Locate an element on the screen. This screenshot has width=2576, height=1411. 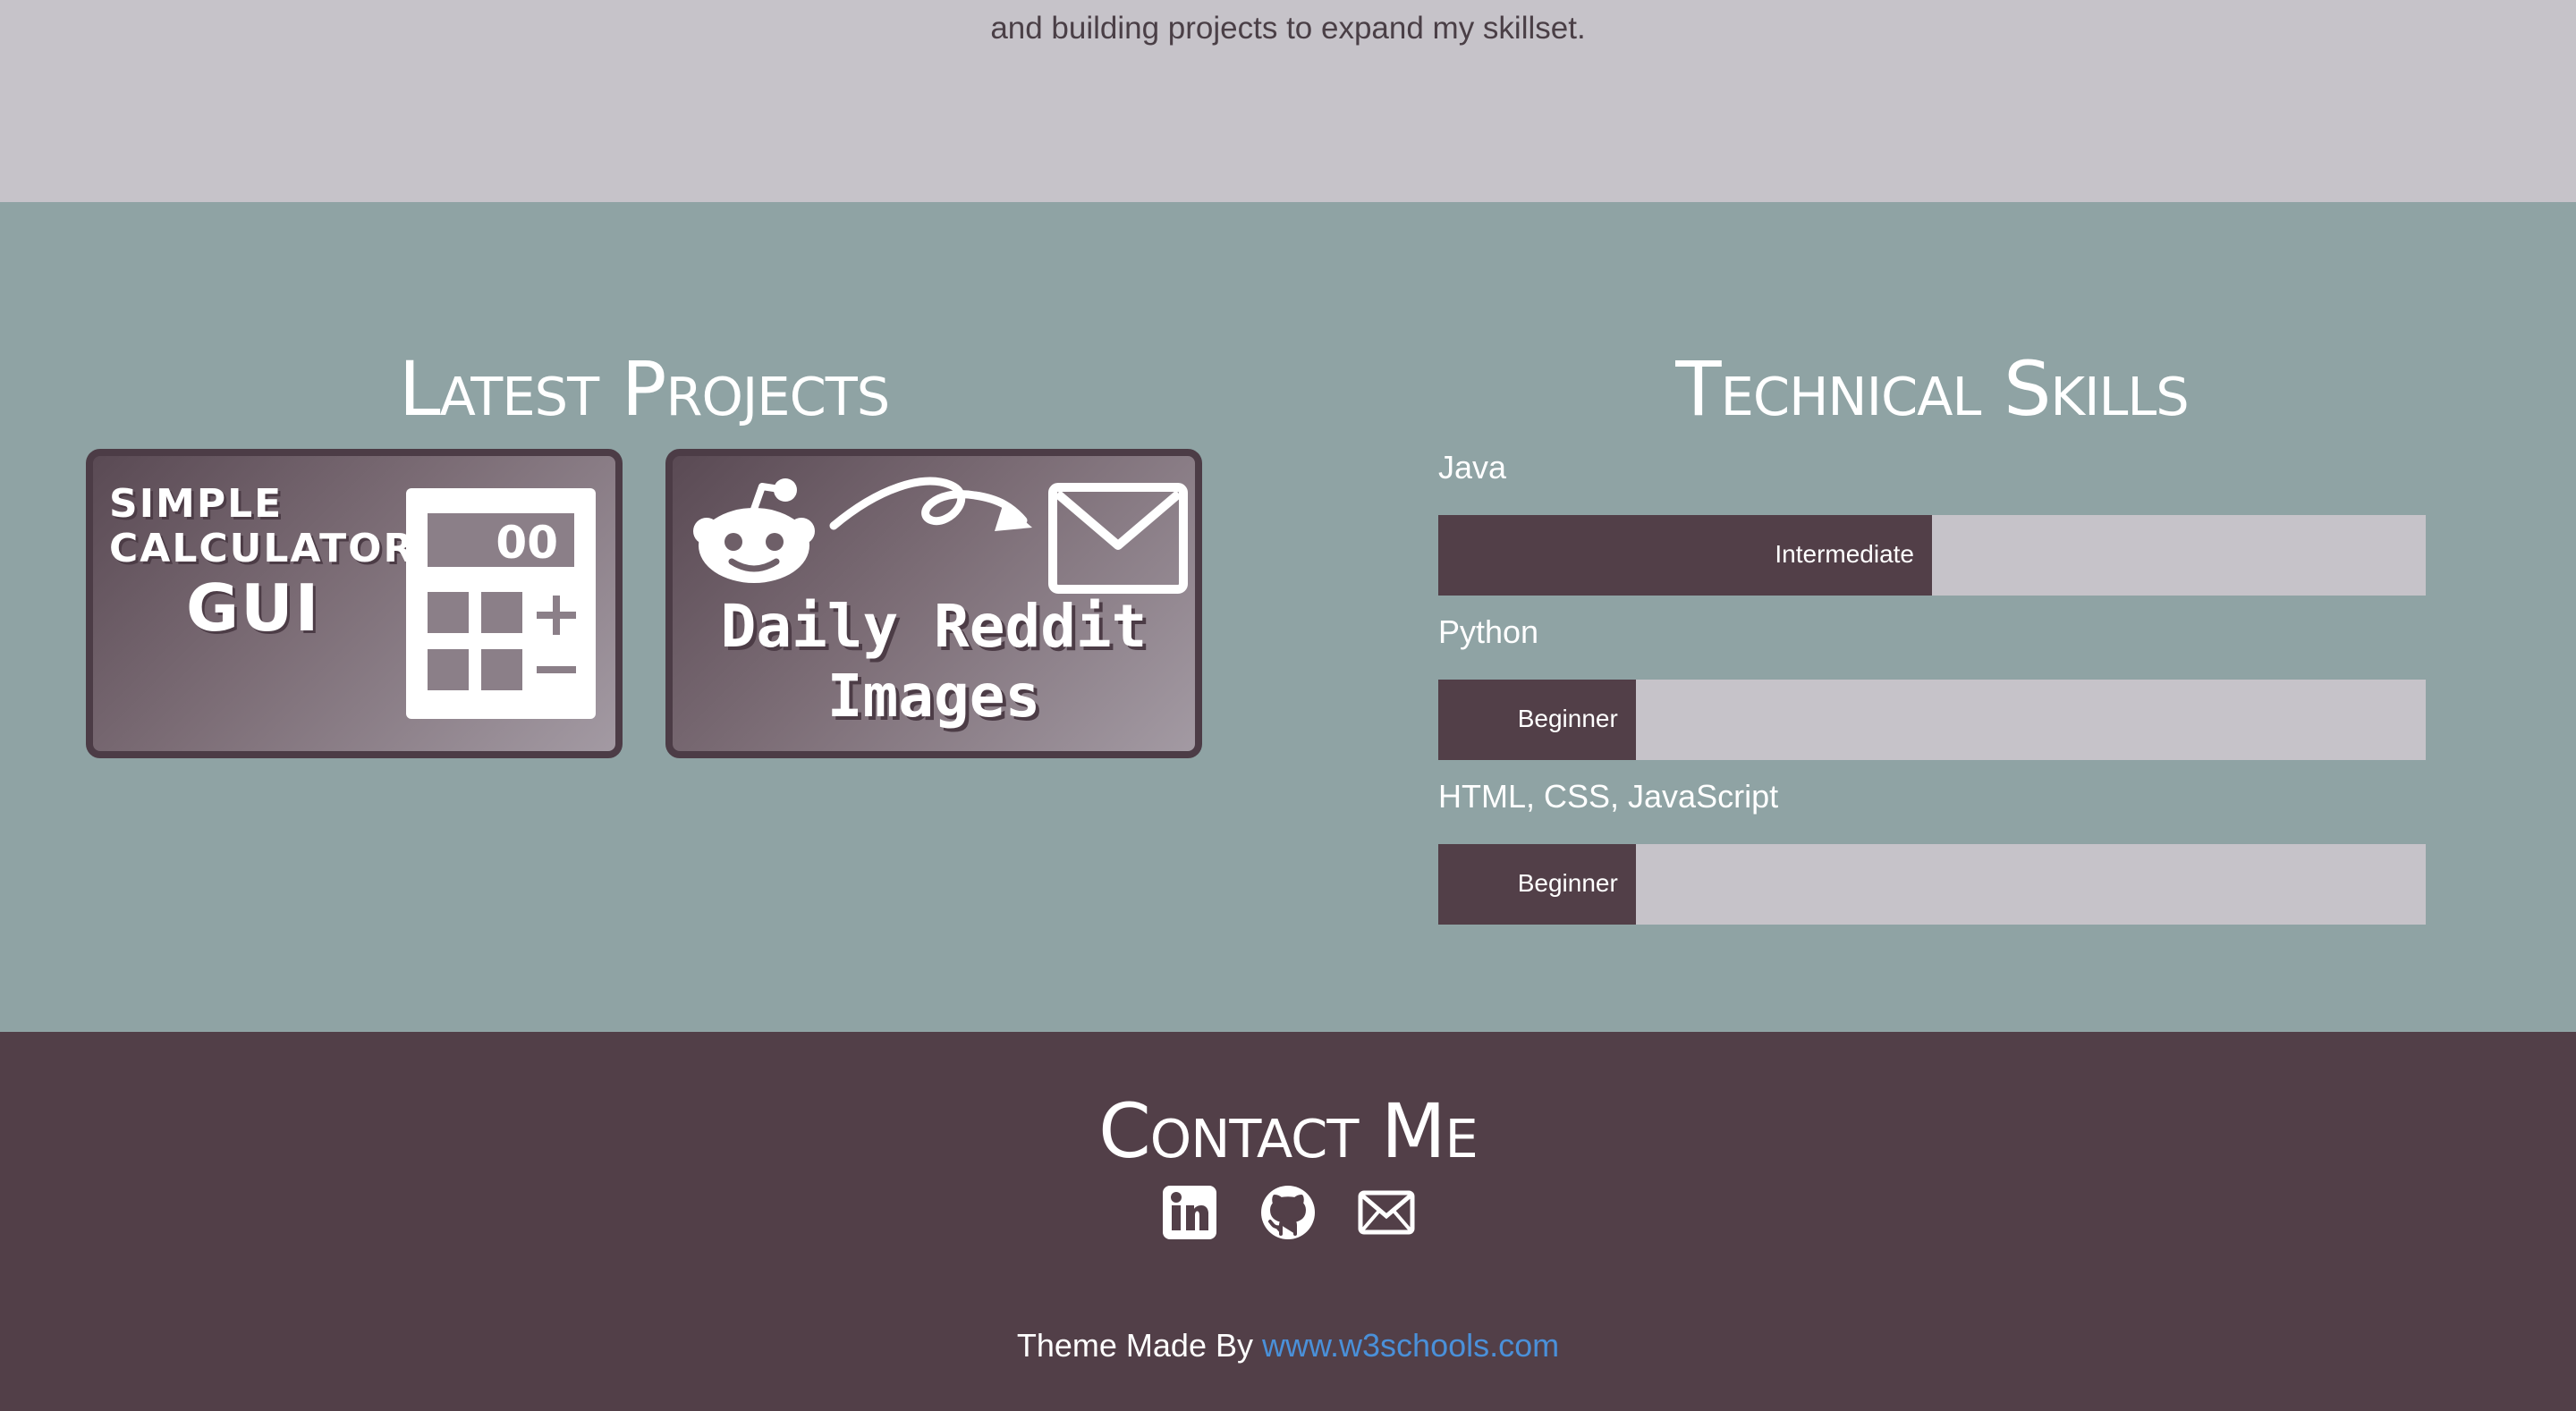
project-card-calculator: SIMPLE CALCULATOR GUI 00 is located at coordinates (354, 604).